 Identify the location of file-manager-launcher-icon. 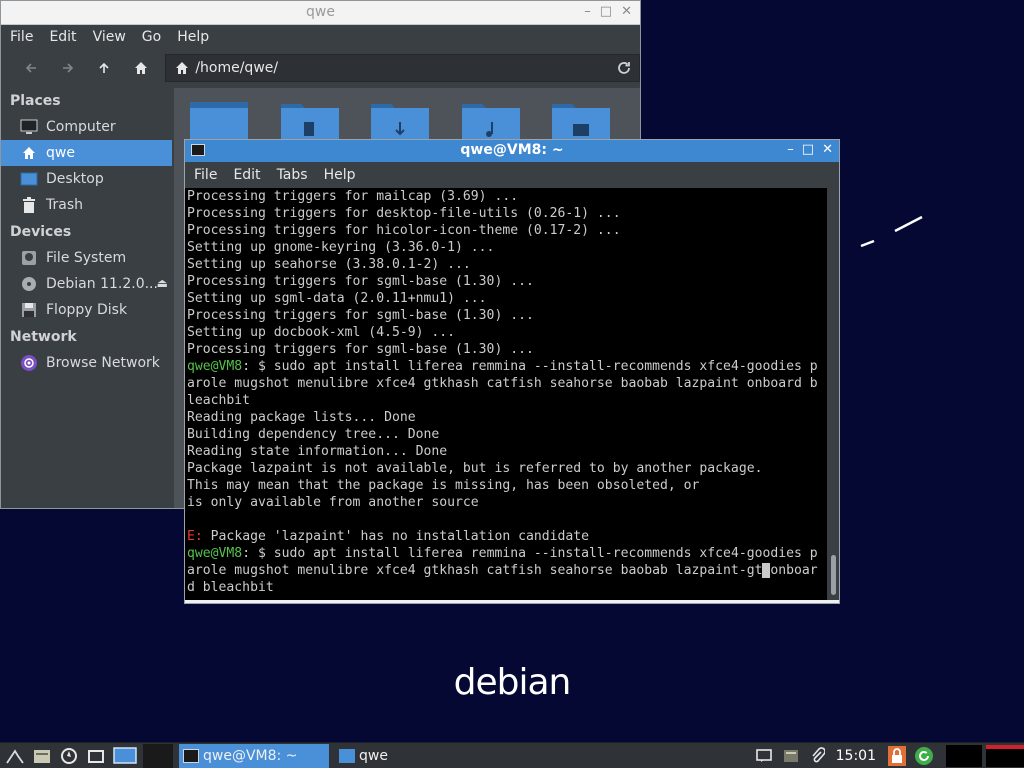
(42, 756).